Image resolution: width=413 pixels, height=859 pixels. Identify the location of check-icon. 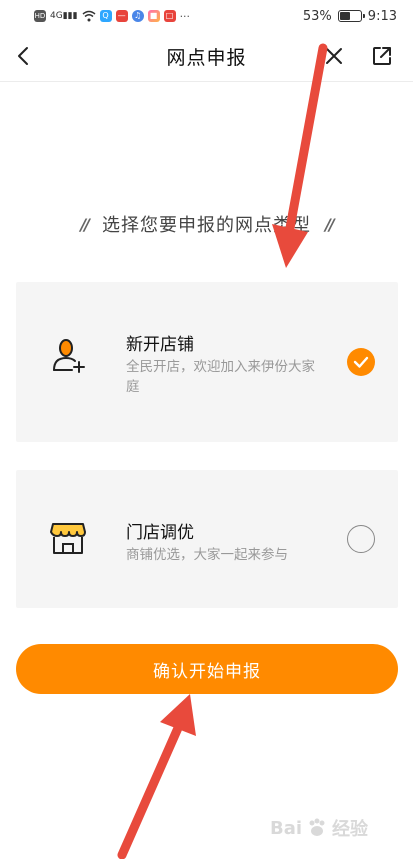
(361, 362).